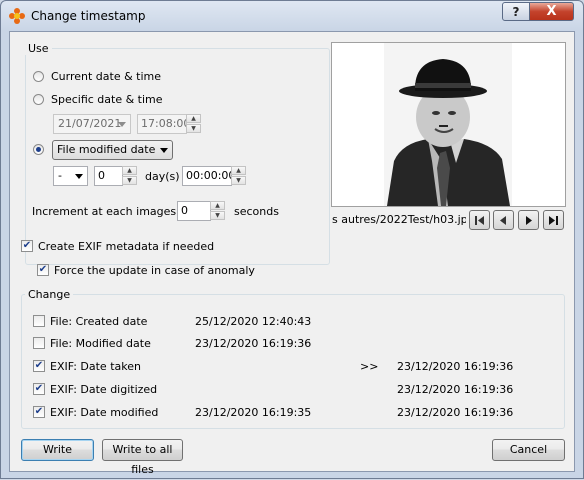 The width and height of the screenshot is (584, 480). What do you see at coordinates (253, 412) in the screenshot?
I see `change-row-current: 23/12/2020 16:19:35` at bounding box center [253, 412].